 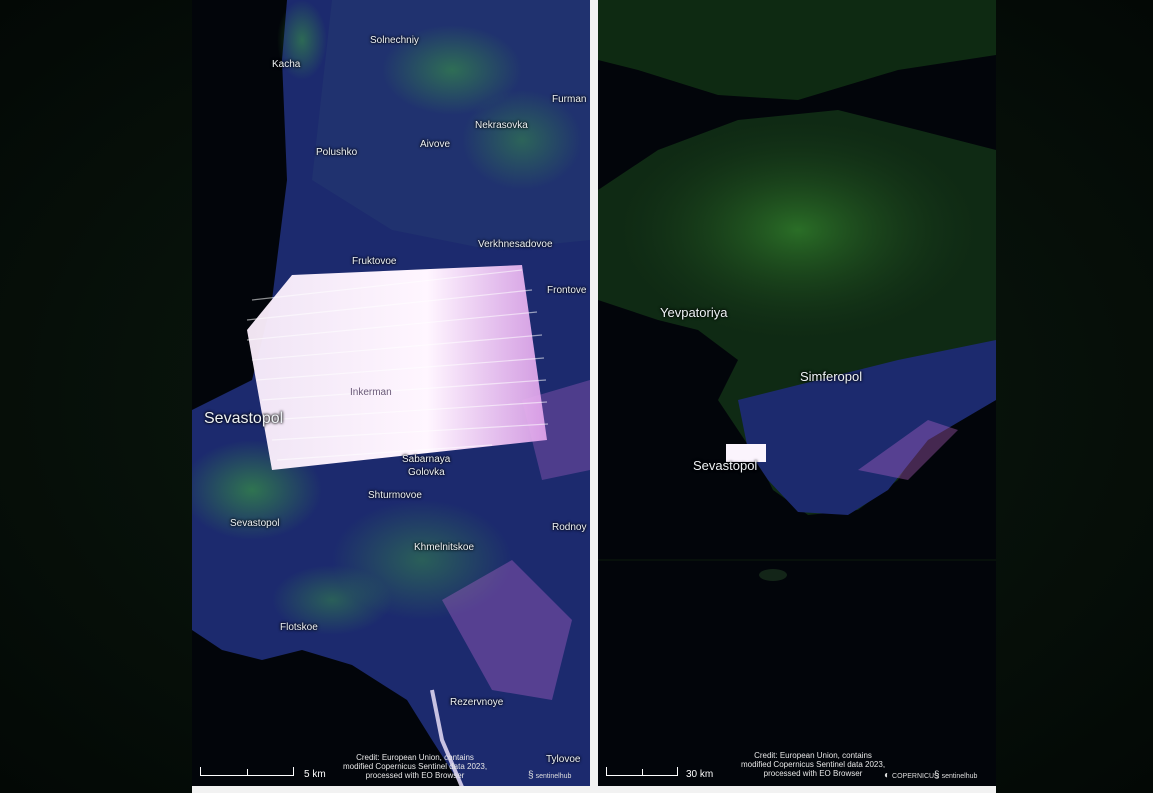 What do you see at coordinates (515, 244) in the screenshot?
I see `place-label: Verkhnesadovoe` at bounding box center [515, 244].